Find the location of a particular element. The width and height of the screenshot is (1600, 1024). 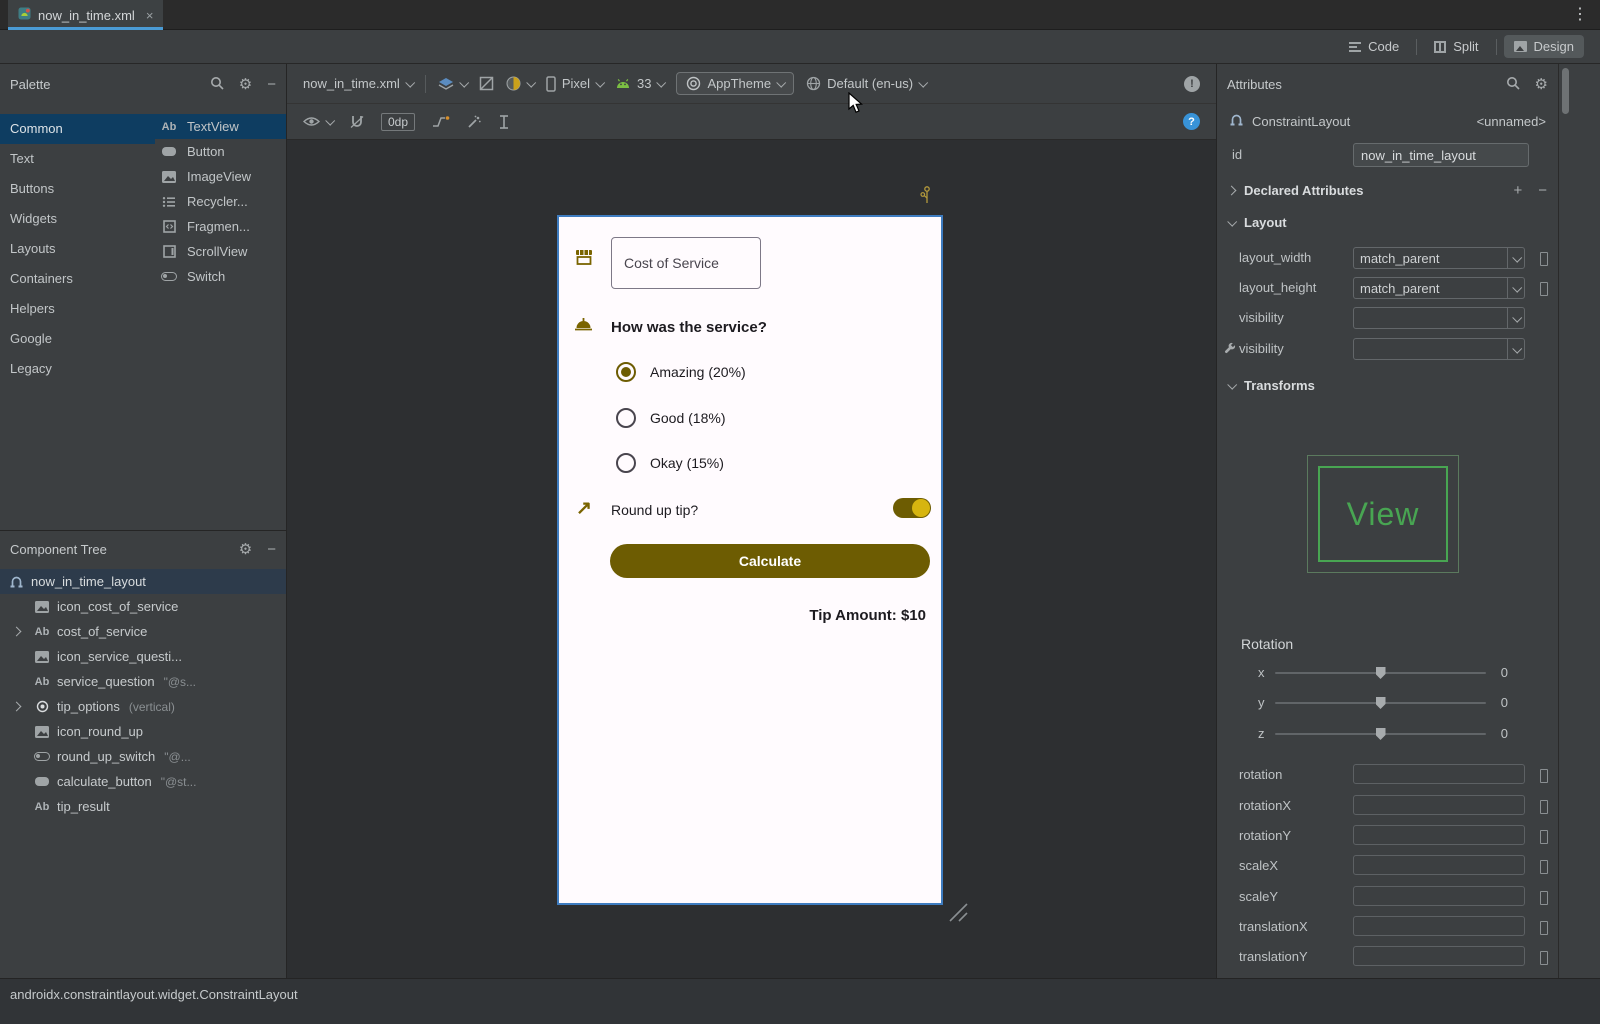

split-view-button: Split is located at coordinates (1456, 46).